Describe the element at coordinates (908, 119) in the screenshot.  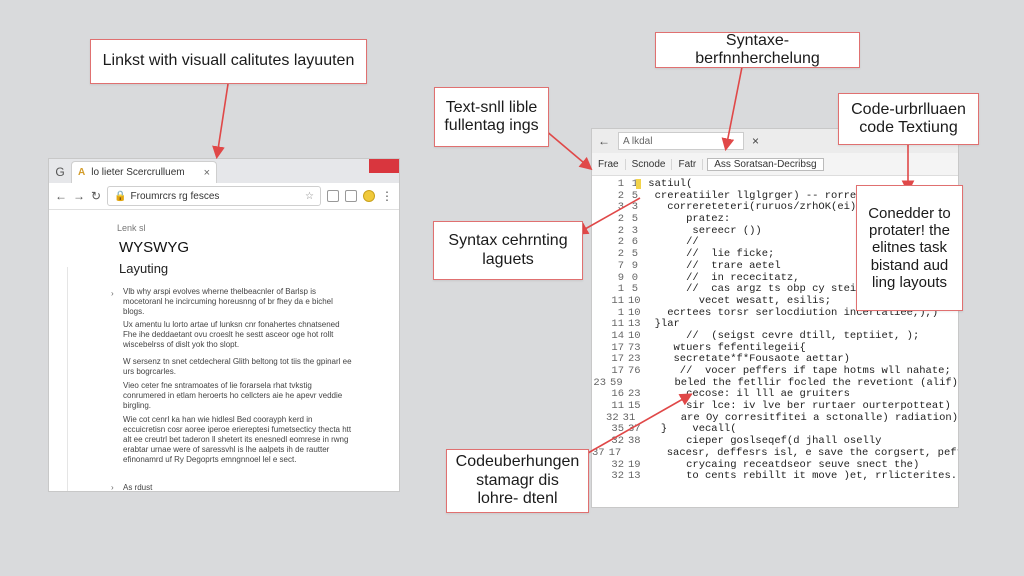
I see `callout-box: Code-urbrlluaen code Textiung` at that location.